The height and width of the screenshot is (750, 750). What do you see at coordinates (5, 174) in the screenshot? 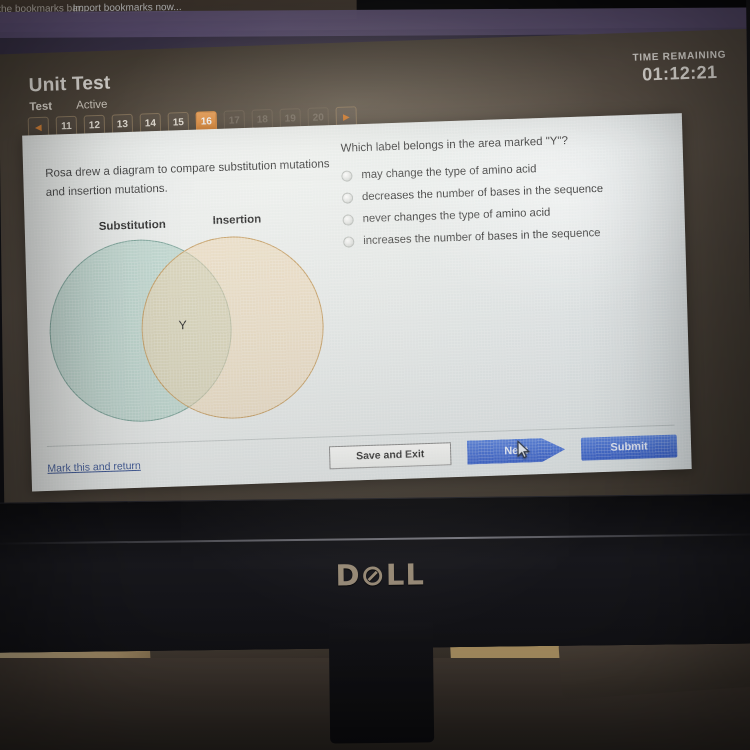
I see `tool-rail` at bounding box center [5, 174].